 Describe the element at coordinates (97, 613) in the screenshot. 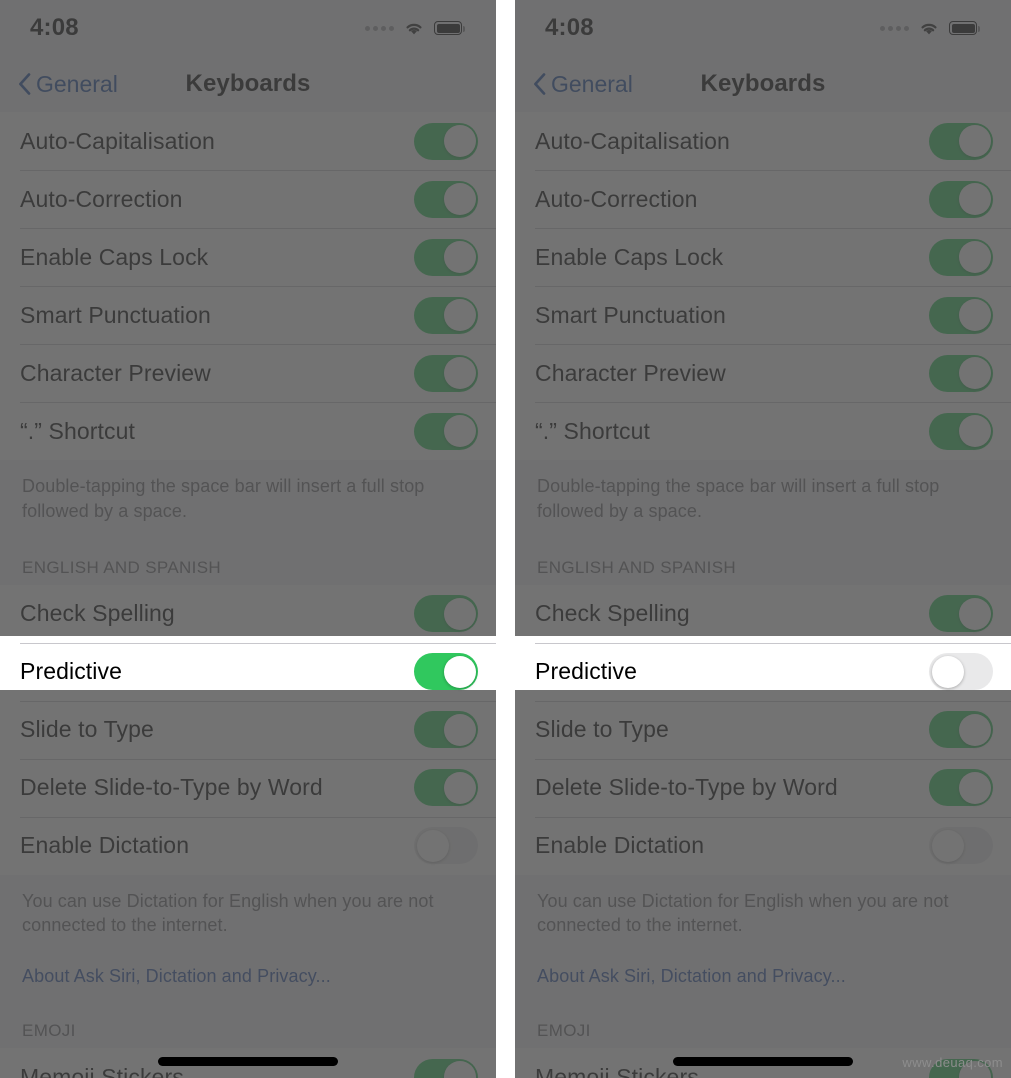

I see `row-label: Check Spelling` at that location.